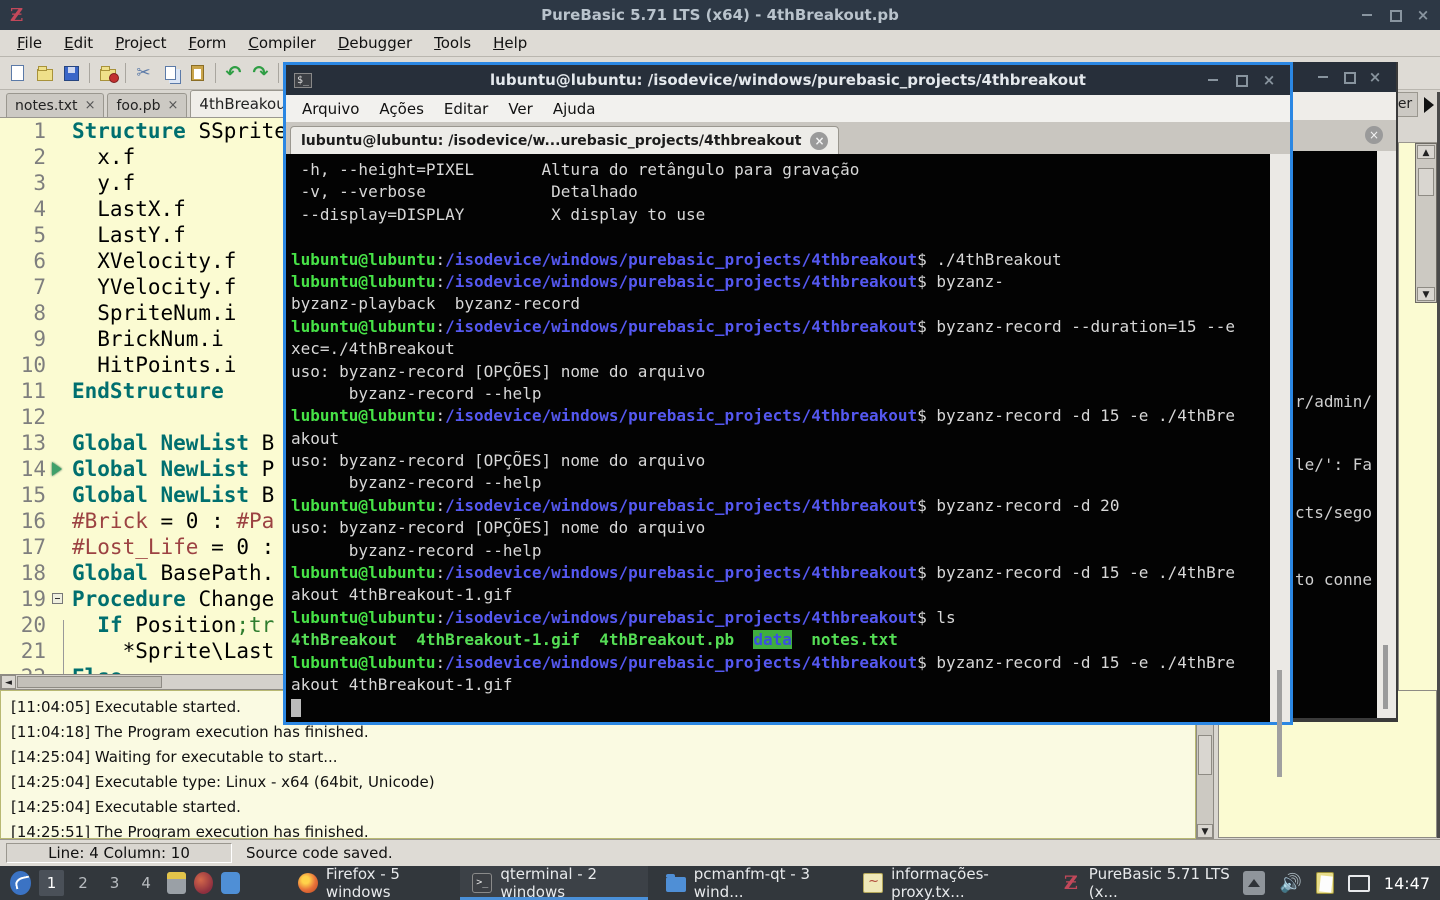 Image resolution: width=1440 pixels, height=900 pixels. Describe the element at coordinates (179, 131) in the screenshot. I see `code-text: Structure SSprite` at that location.